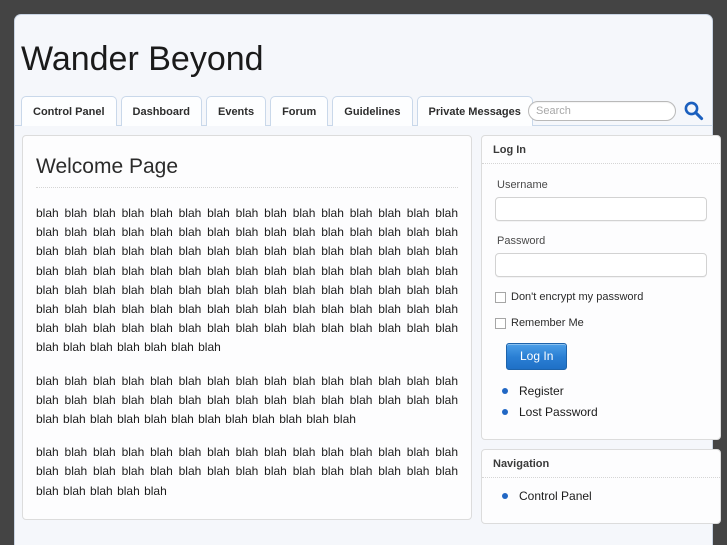 The image size is (727, 545). What do you see at coordinates (522, 185) in the screenshot?
I see `username-label: Username` at bounding box center [522, 185].